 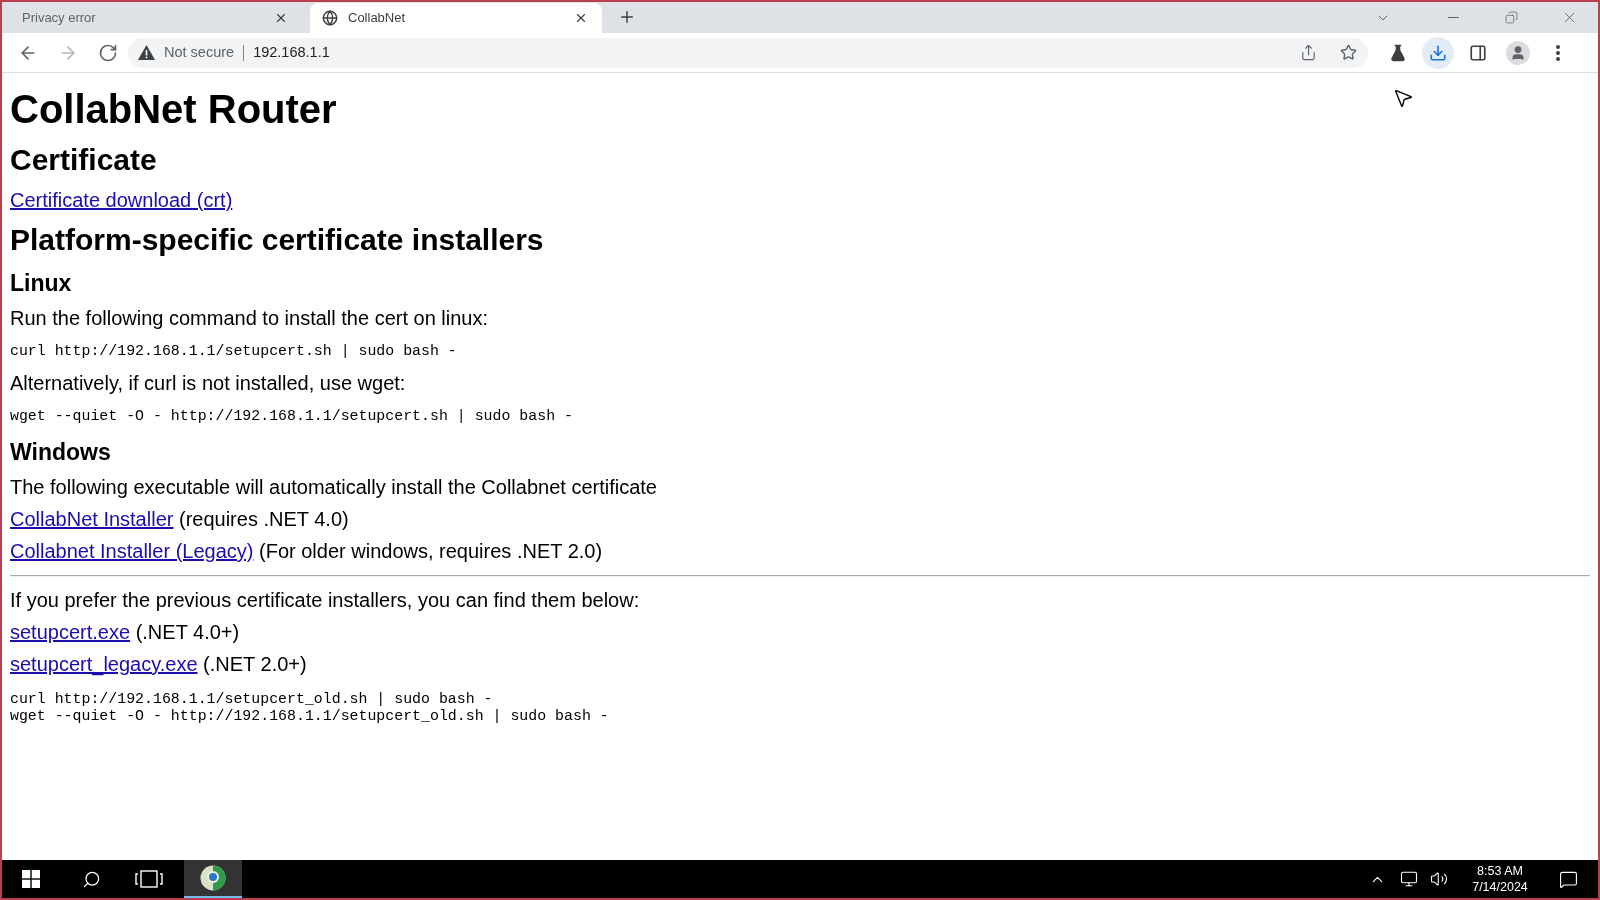 I want to click on download-link: Collabnet Installer (Legacy), so click(x=132, y=551).